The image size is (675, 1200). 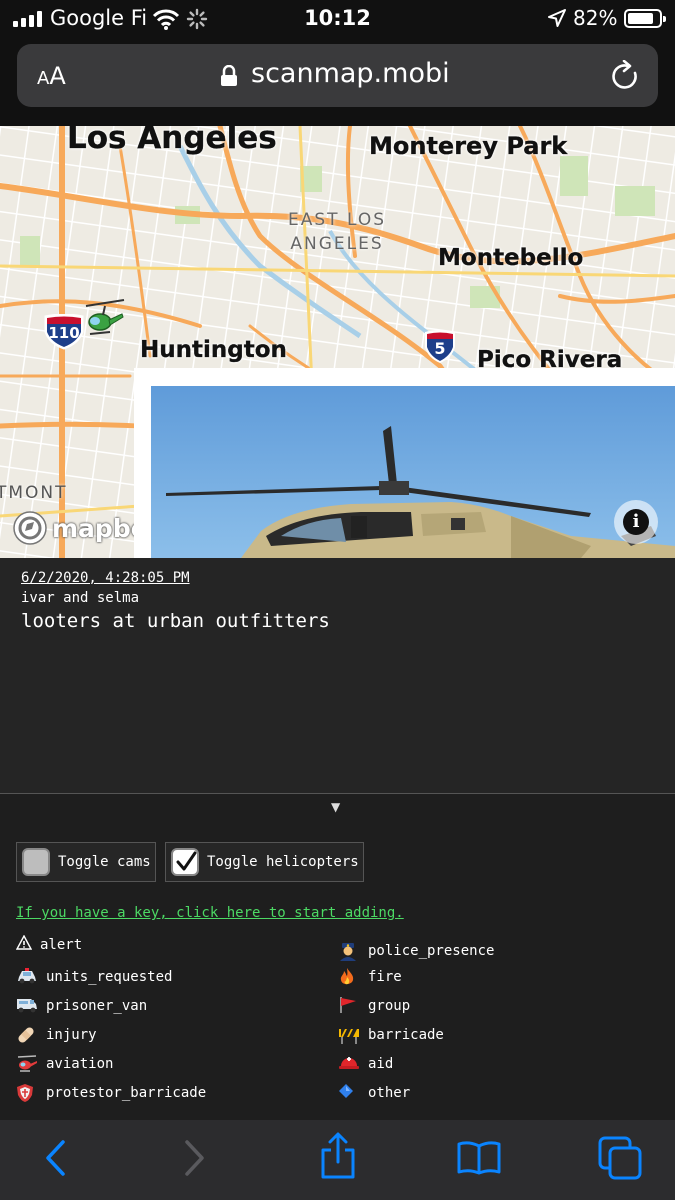 I want to click on toggle-cams-checkbox, so click(x=36, y=862).